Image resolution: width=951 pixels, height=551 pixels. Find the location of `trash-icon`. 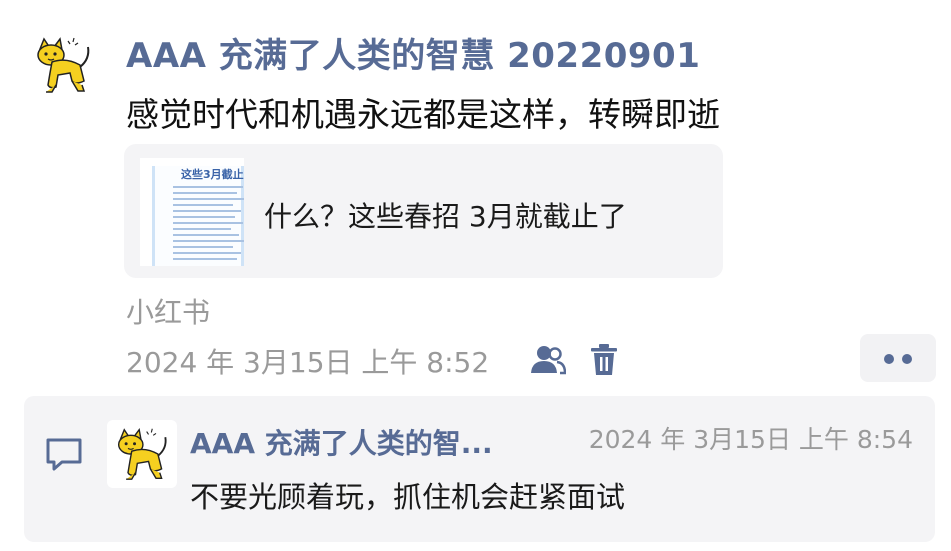

trash-icon is located at coordinates (604, 359).